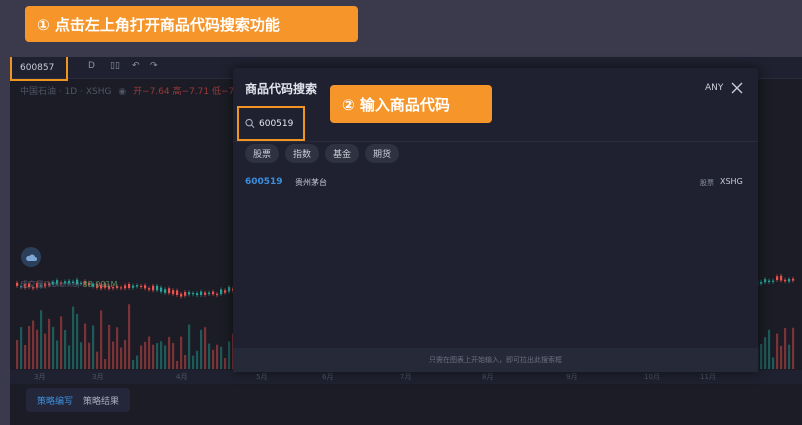 This screenshot has height=425, width=802. What do you see at coordinates (136, 66) in the screenshot?
I see `undo-icon: ↶` at bounding box center [136, 66].